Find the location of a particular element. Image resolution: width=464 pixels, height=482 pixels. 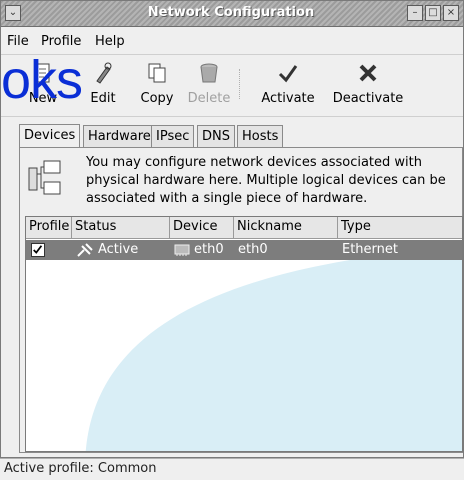

minimize-icon: – is located at coordinates (415, 13).